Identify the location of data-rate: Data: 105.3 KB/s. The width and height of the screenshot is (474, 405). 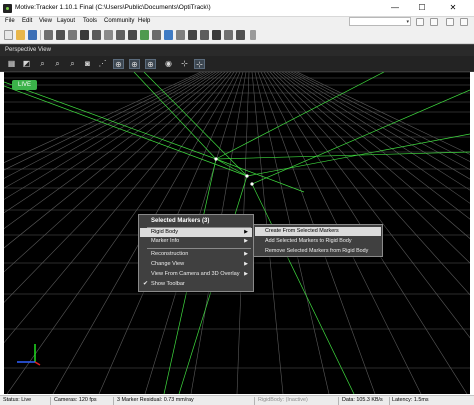
(362, 400).